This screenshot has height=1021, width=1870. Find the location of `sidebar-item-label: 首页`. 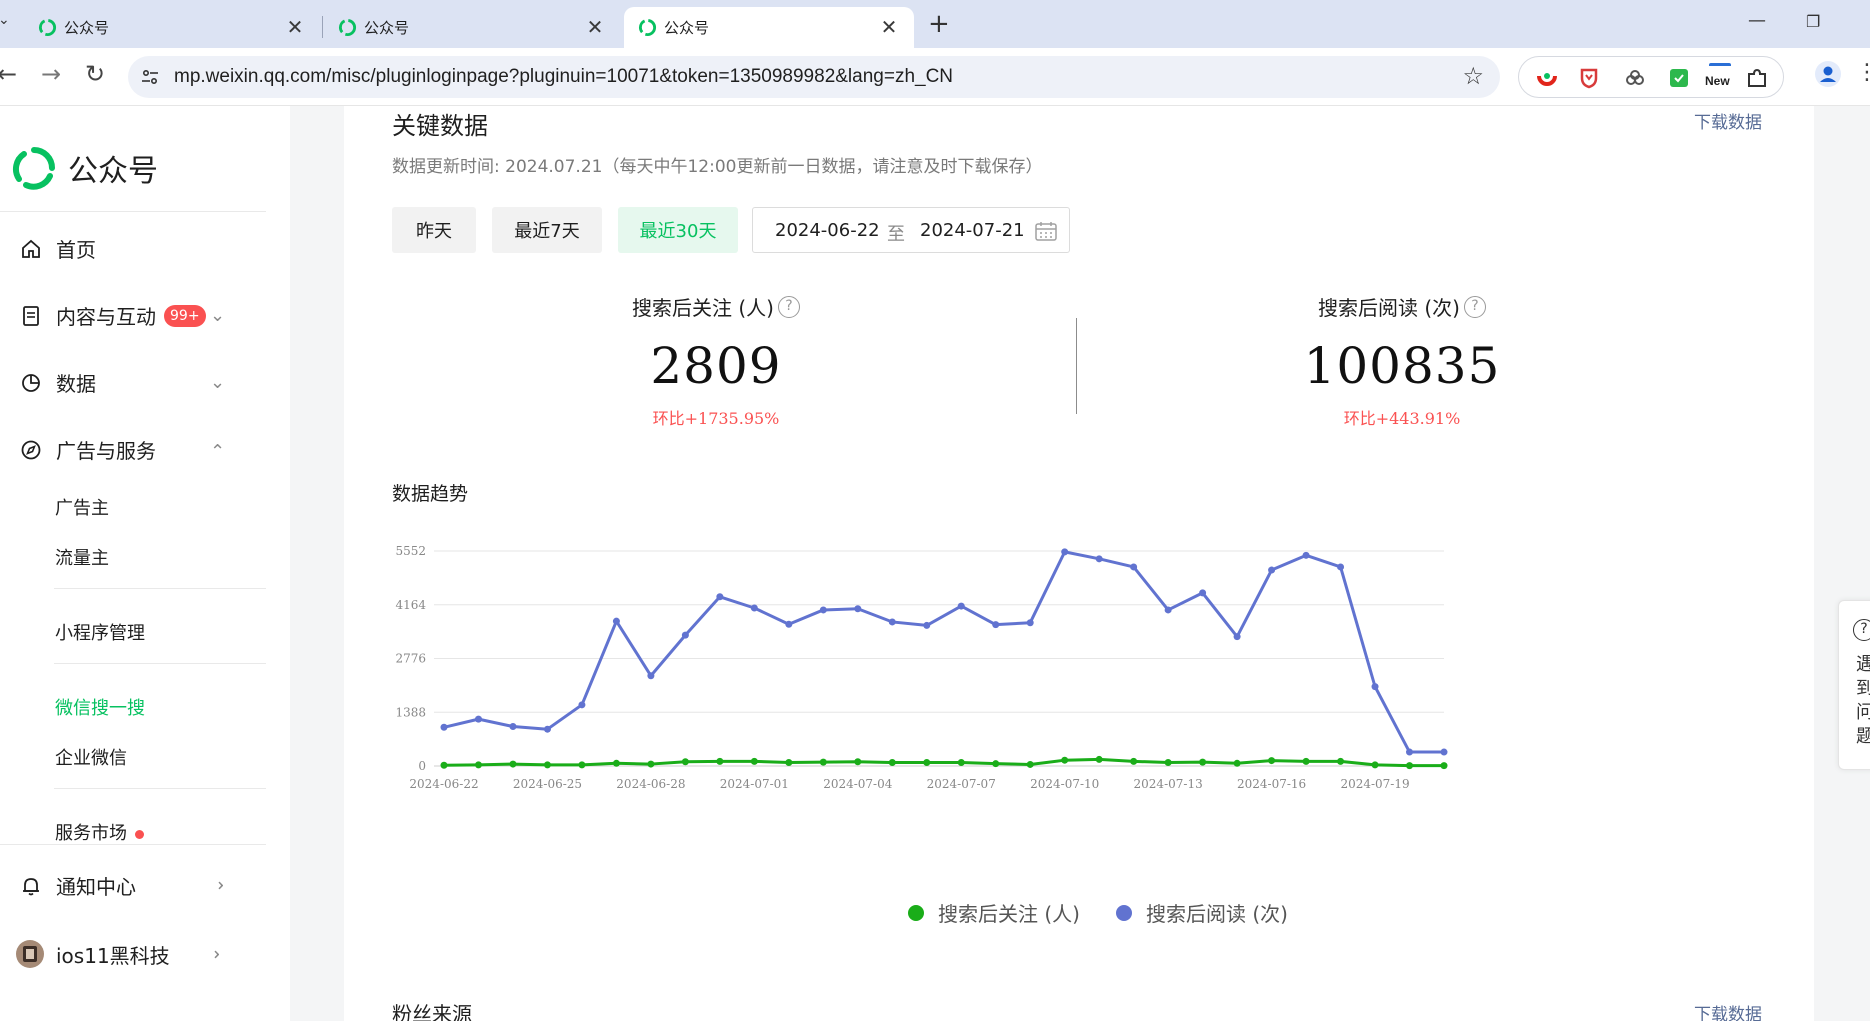

sidebar-item-label: 首页 is located at coordinates (76, 250).